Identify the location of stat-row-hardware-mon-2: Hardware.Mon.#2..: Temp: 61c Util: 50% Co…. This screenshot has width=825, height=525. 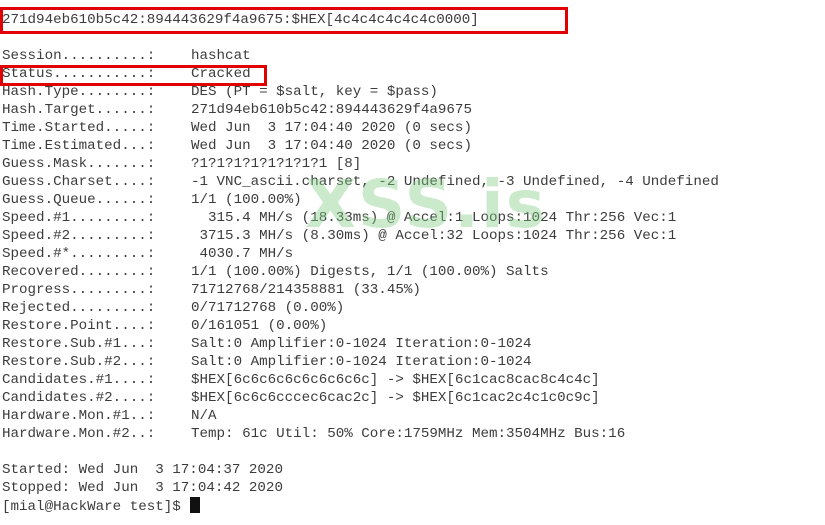
(360, 434).